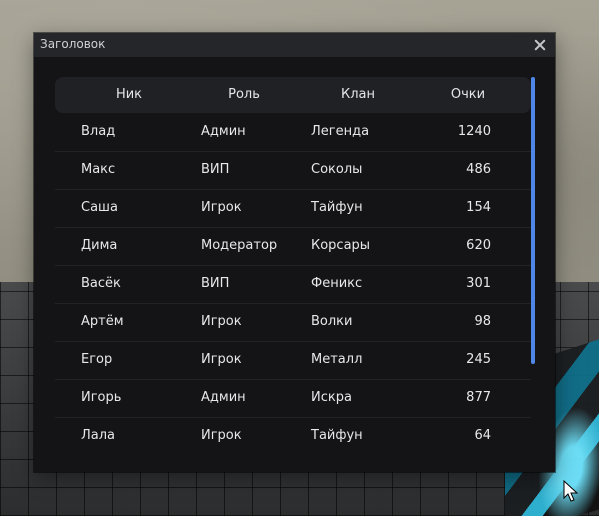 The image size is (599, 516). Describe the element at coordinates (540, 45) in the screenshot. I see `close-icon` at that location.